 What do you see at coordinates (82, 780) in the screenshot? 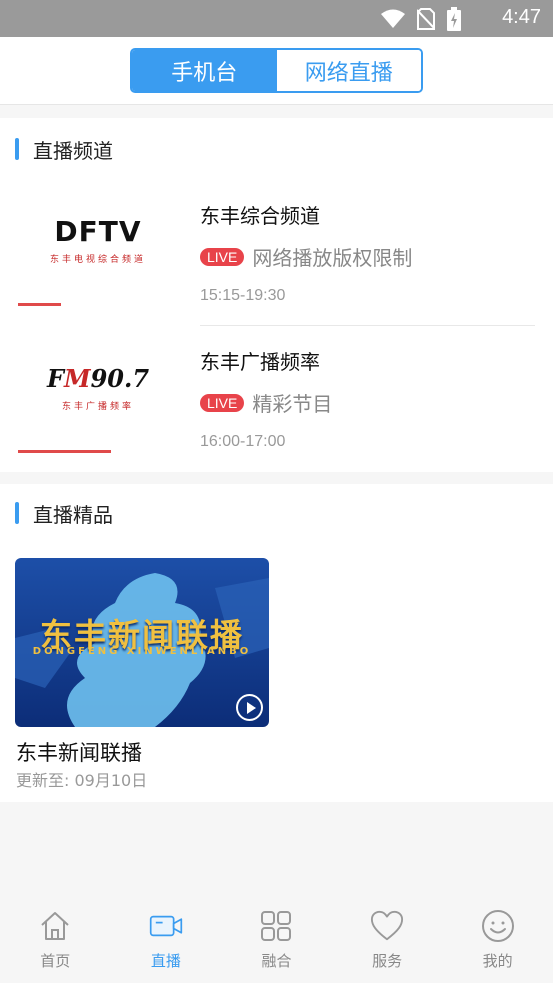
I see `program-update-date: 更新至: 09月10日` at bounding box center [82, 780].